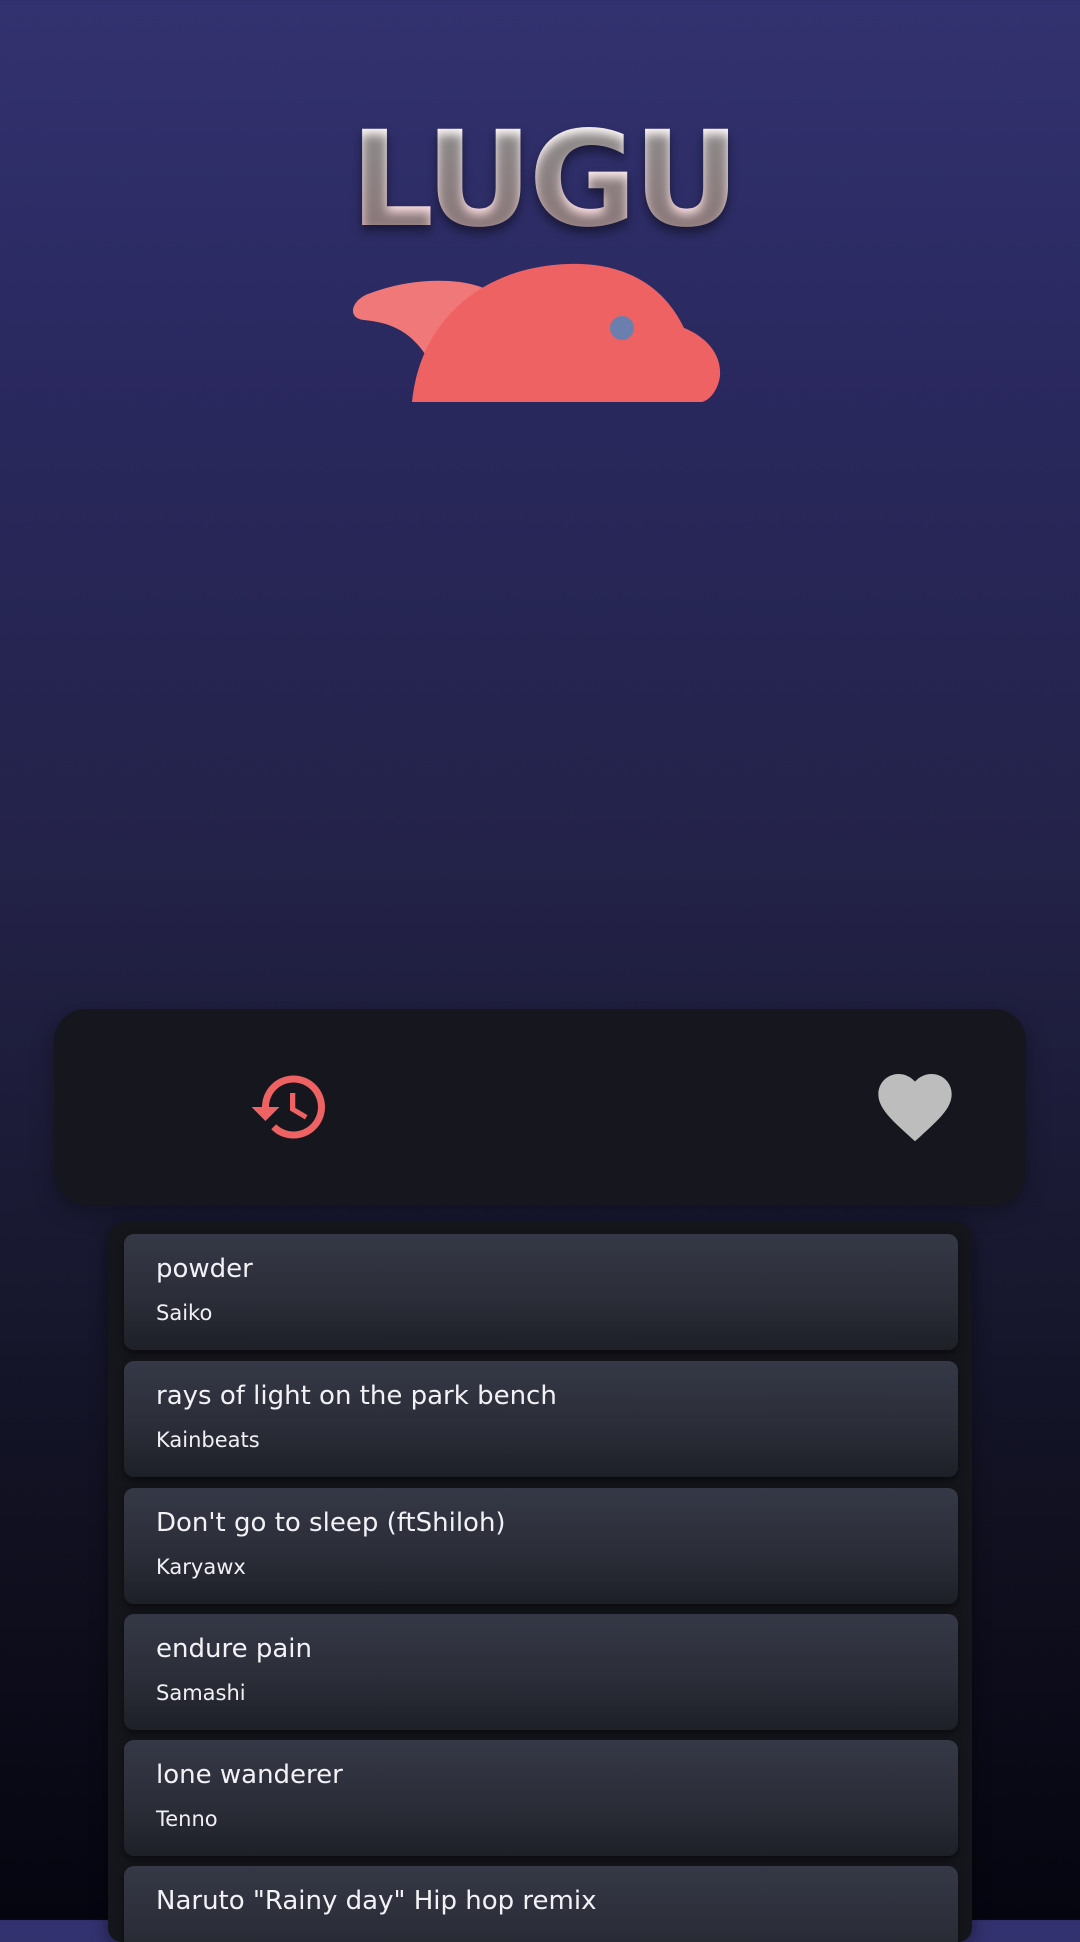 The image size is (1080, 1942). What do you see at coordinates (545, 256) in the screenshot?
I see `app-logo: LUGU` at bounding box center [545, 256].